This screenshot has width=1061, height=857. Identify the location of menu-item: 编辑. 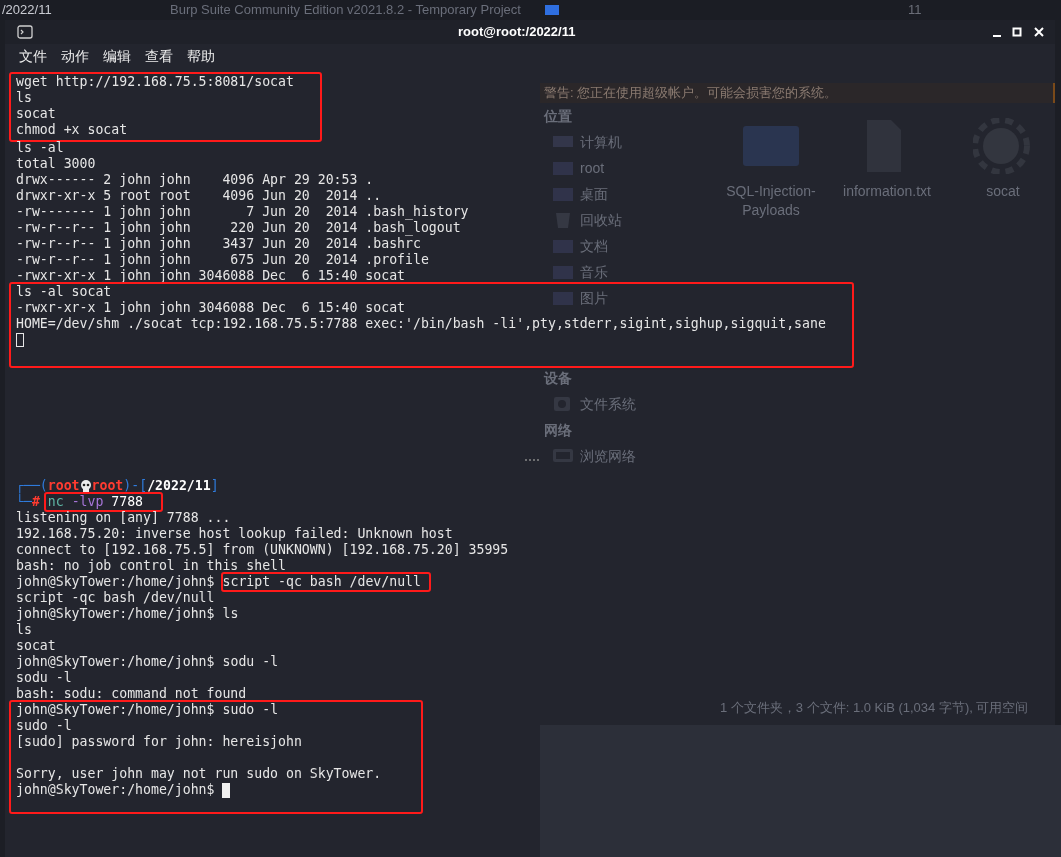
(117, 56).